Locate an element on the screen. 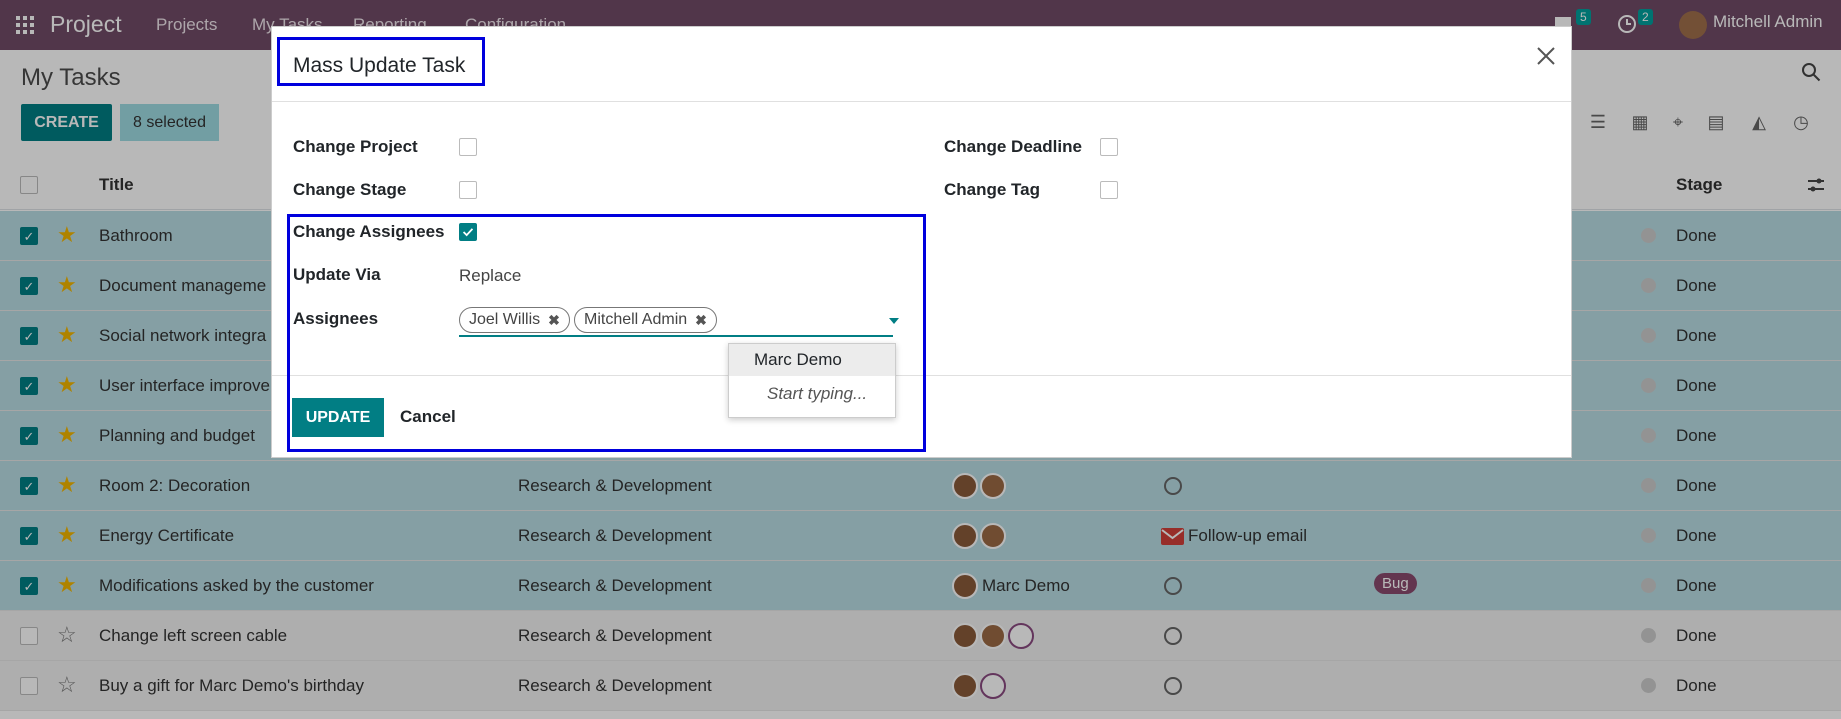  change-deadline-label: Change Deadline is located at coordinates (1013, 146).